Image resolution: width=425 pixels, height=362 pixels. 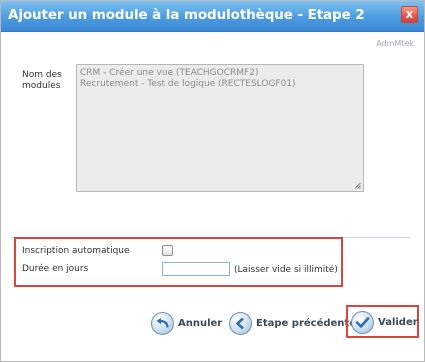 I want to click on auto-enroll-checkbox, so click(x=167, y=250).